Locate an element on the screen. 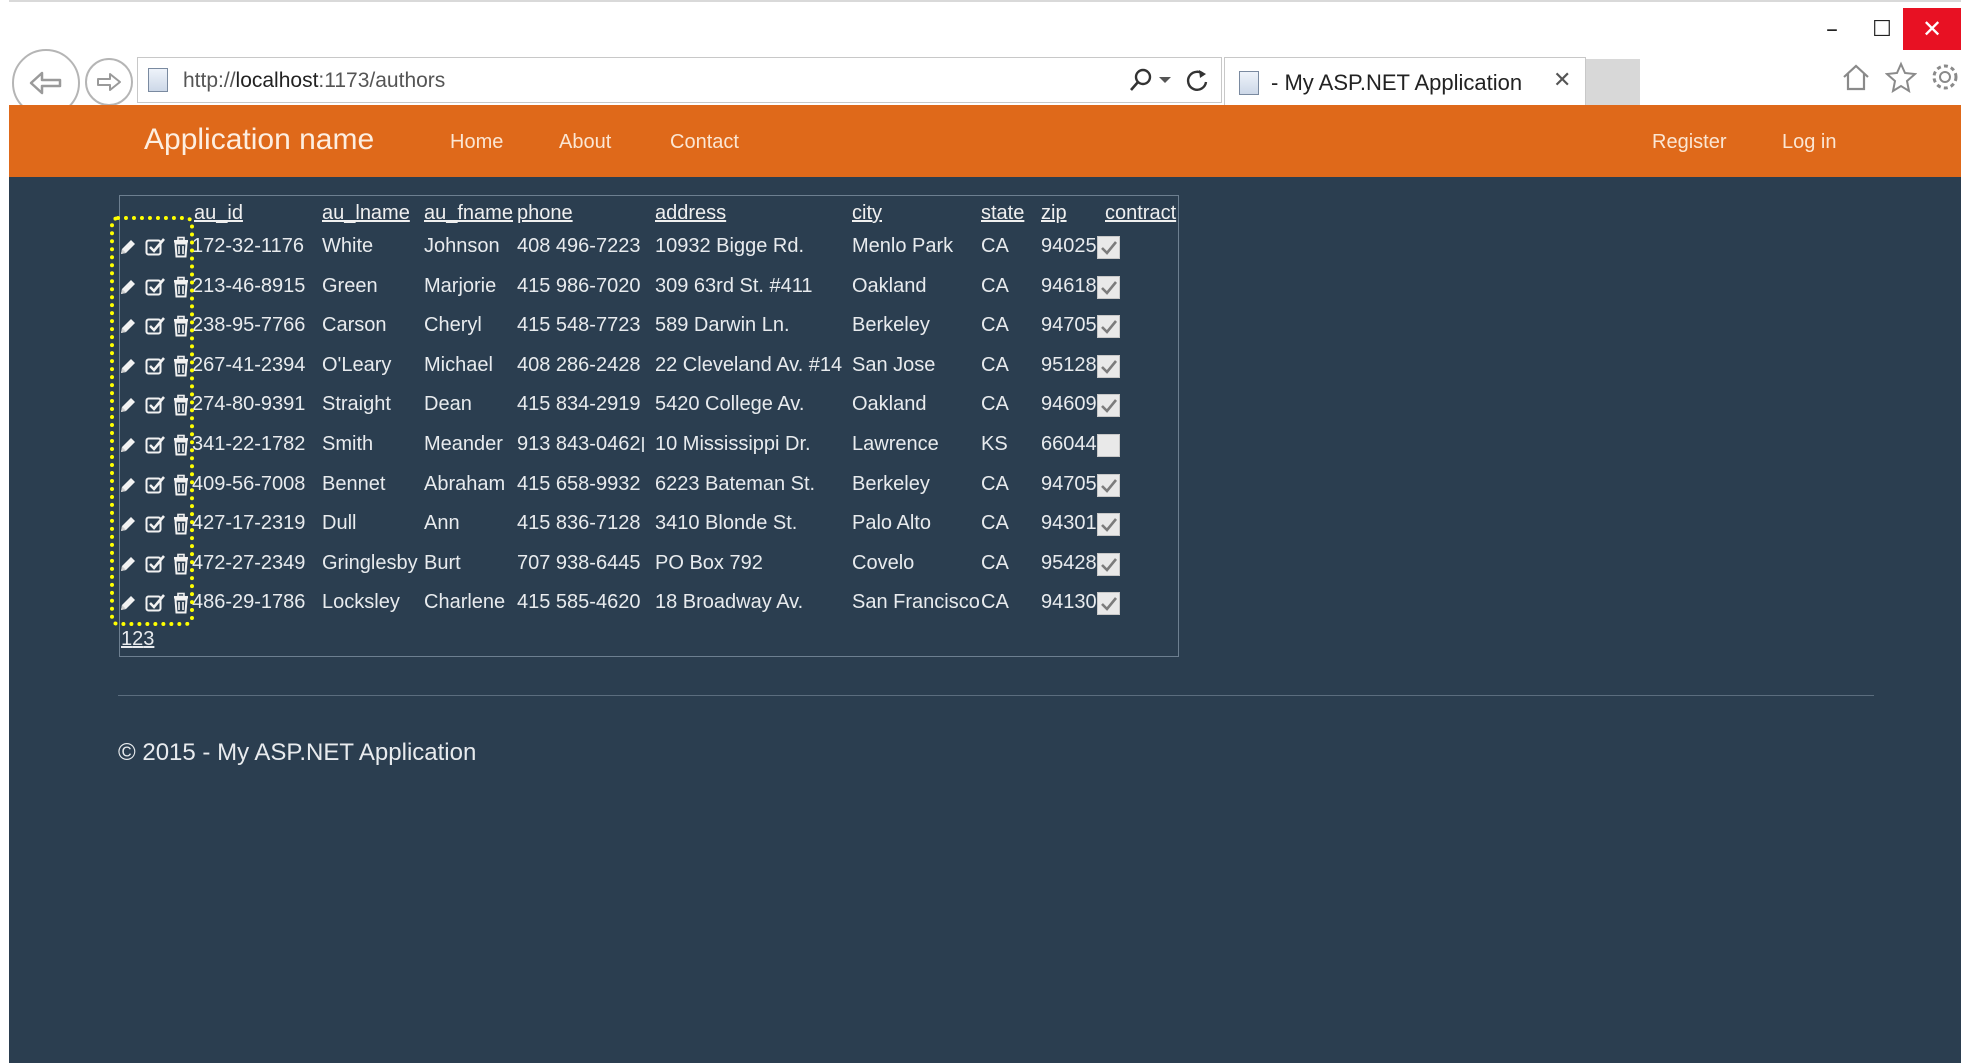 This screenshot has width=1961, height=1063. cell-zip: 95128 is located at coordinates (1069, 365).